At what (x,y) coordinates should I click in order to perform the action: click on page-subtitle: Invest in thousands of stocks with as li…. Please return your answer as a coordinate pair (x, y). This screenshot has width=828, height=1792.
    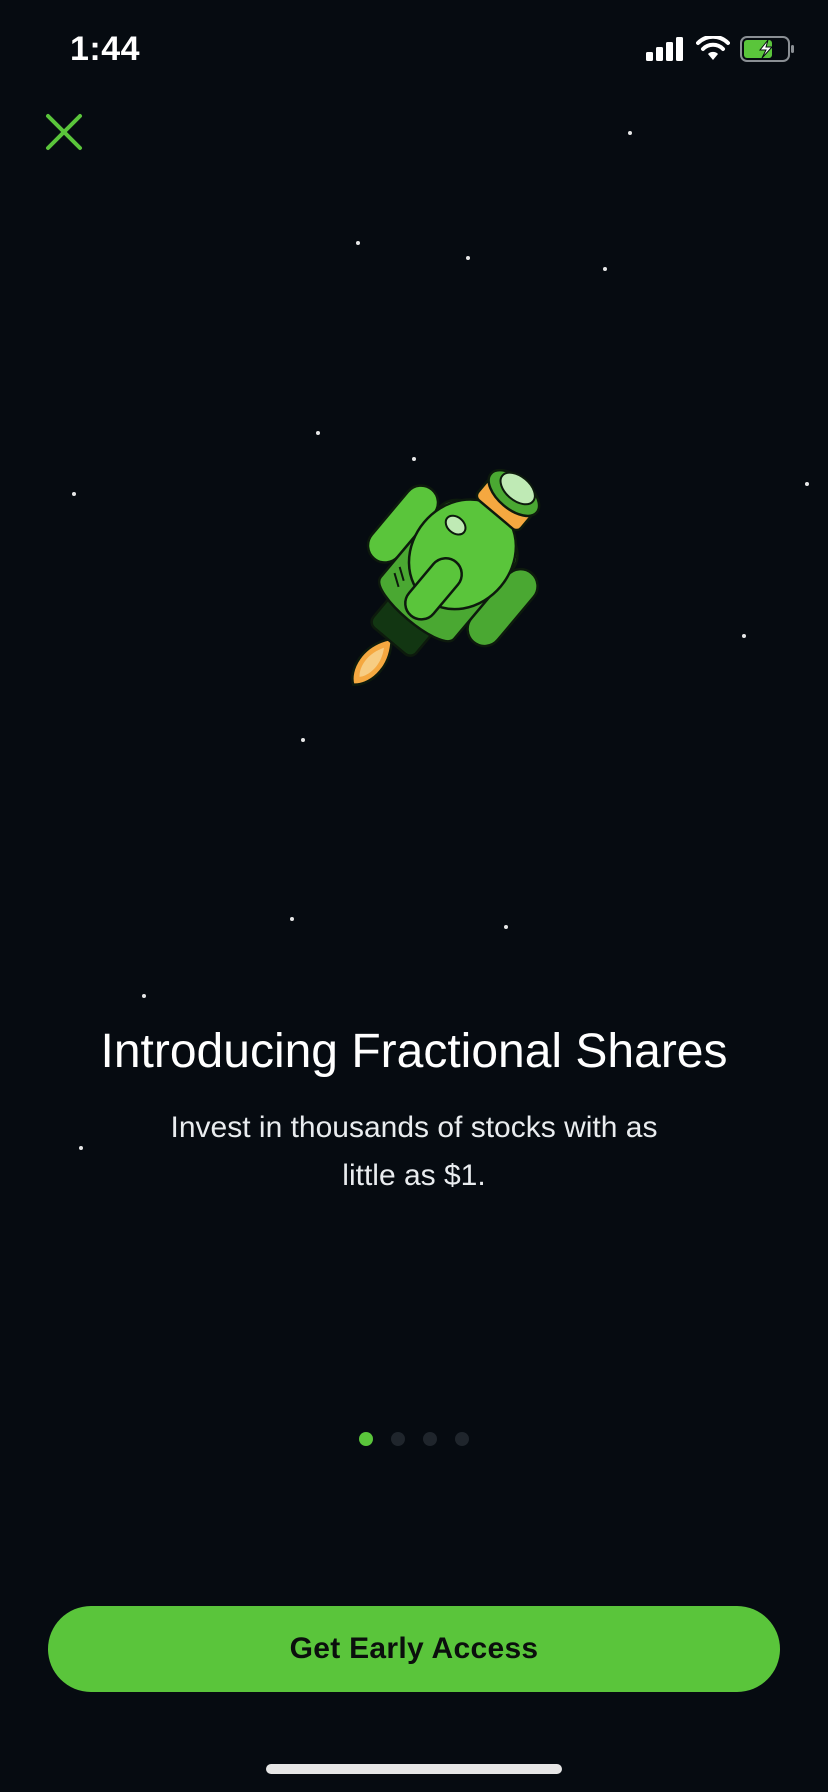
    Looking at the image, I should click on (414, 1151).